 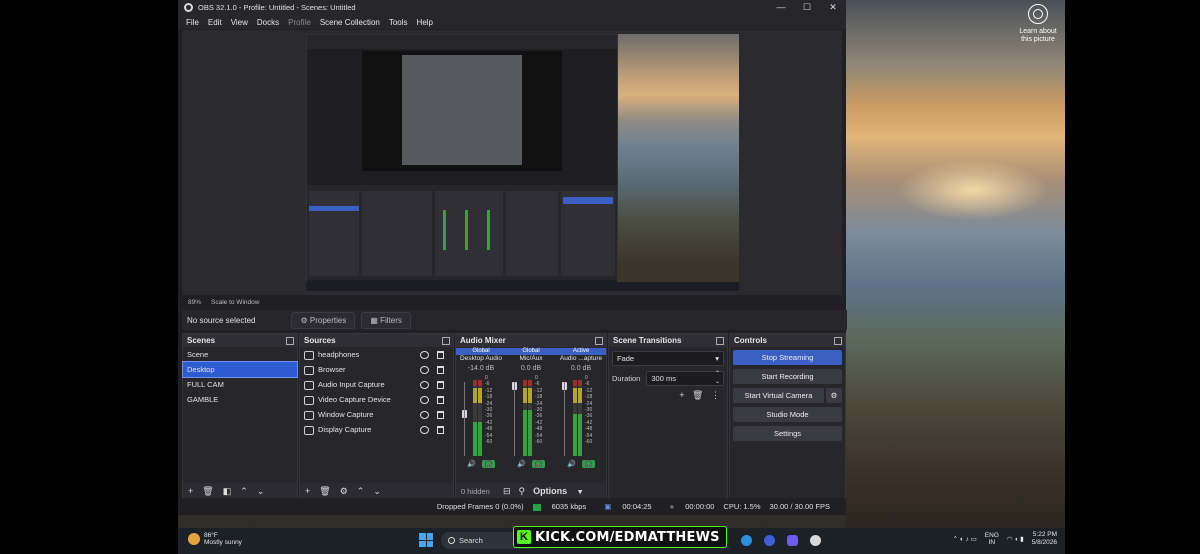 I want to click on source-settings-button: ⚙, so click(x=344, y=491).